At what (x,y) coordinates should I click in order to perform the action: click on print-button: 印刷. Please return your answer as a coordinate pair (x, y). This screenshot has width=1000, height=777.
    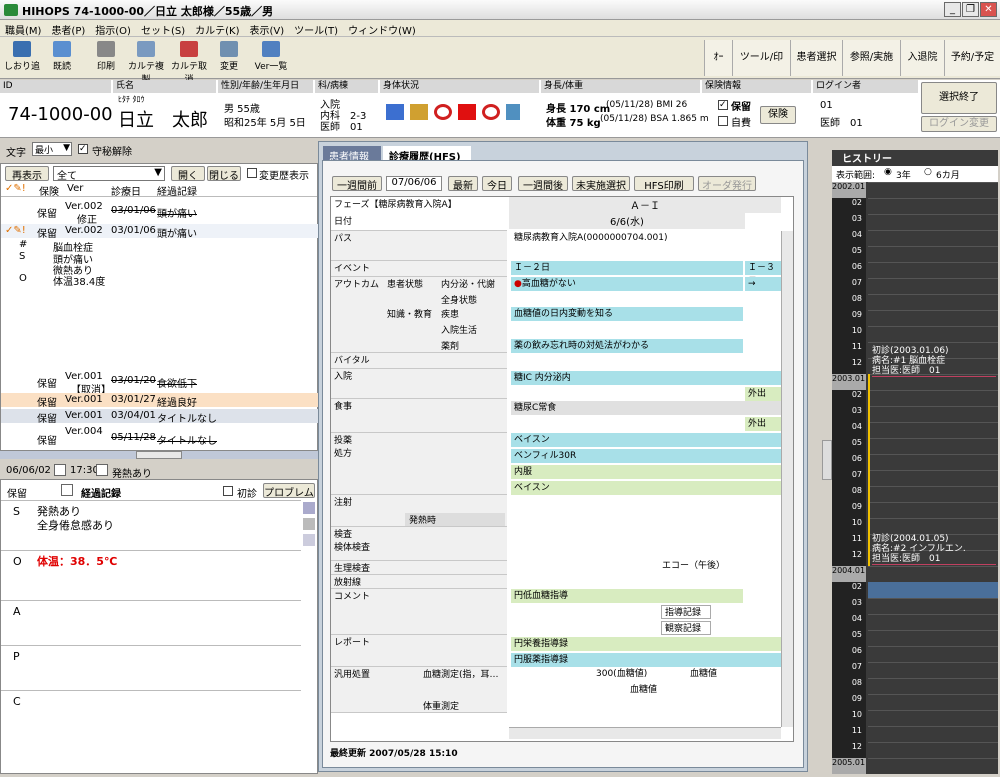
    Looking at the image, I should click on (106, 58).